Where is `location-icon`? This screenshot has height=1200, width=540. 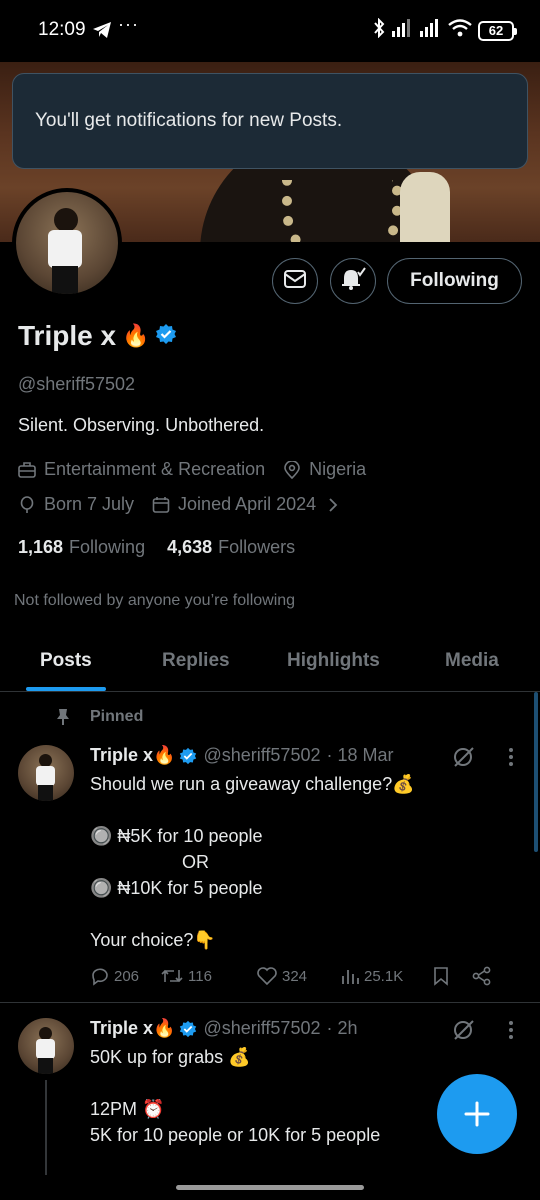
location-icon is located at coordinates (292, 469).